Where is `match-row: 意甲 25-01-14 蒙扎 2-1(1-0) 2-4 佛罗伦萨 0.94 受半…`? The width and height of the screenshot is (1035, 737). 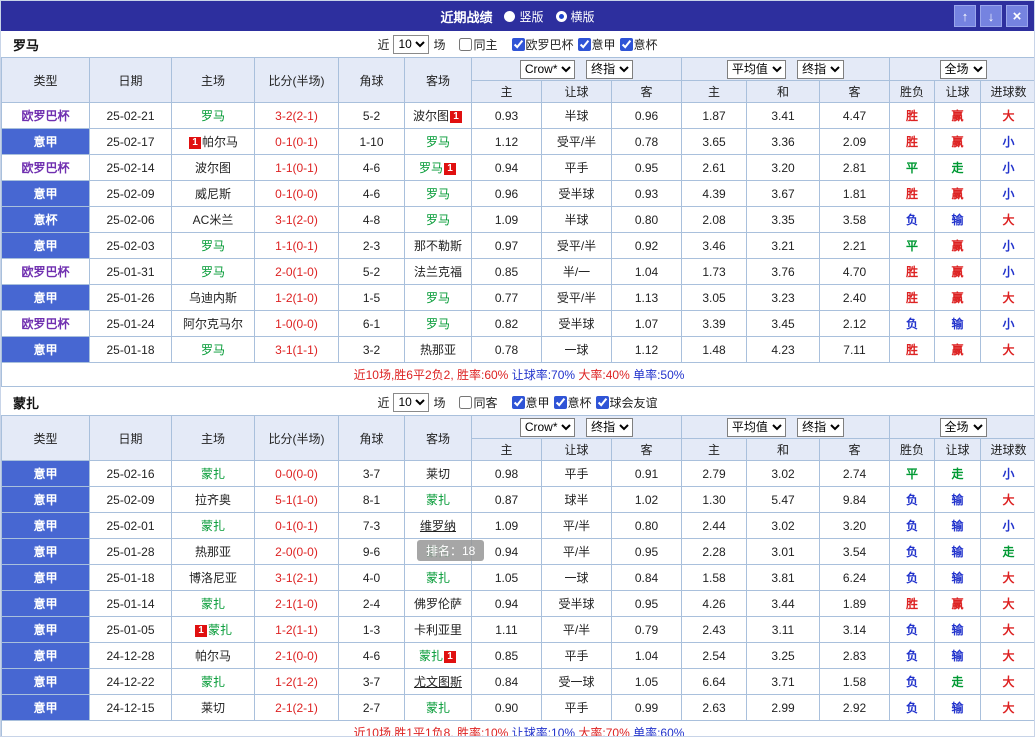 match-row: 意甲 25-01-14 蒙扎 2-1(1-0) 2-4 佛罗伦萨 0.94 受半… is located at coordinates (517, 603).